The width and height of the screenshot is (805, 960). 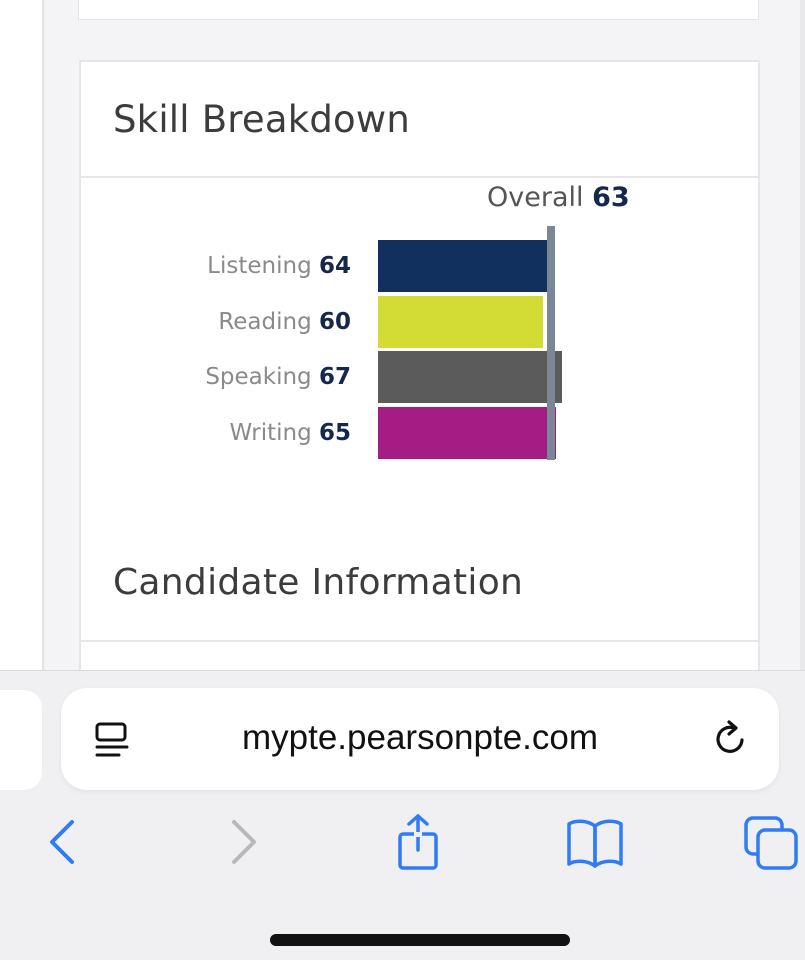 What do you see at coordinates (551, 343) in the screenshot?
I see `overall-reference-line` at bounding box center [551, 343].